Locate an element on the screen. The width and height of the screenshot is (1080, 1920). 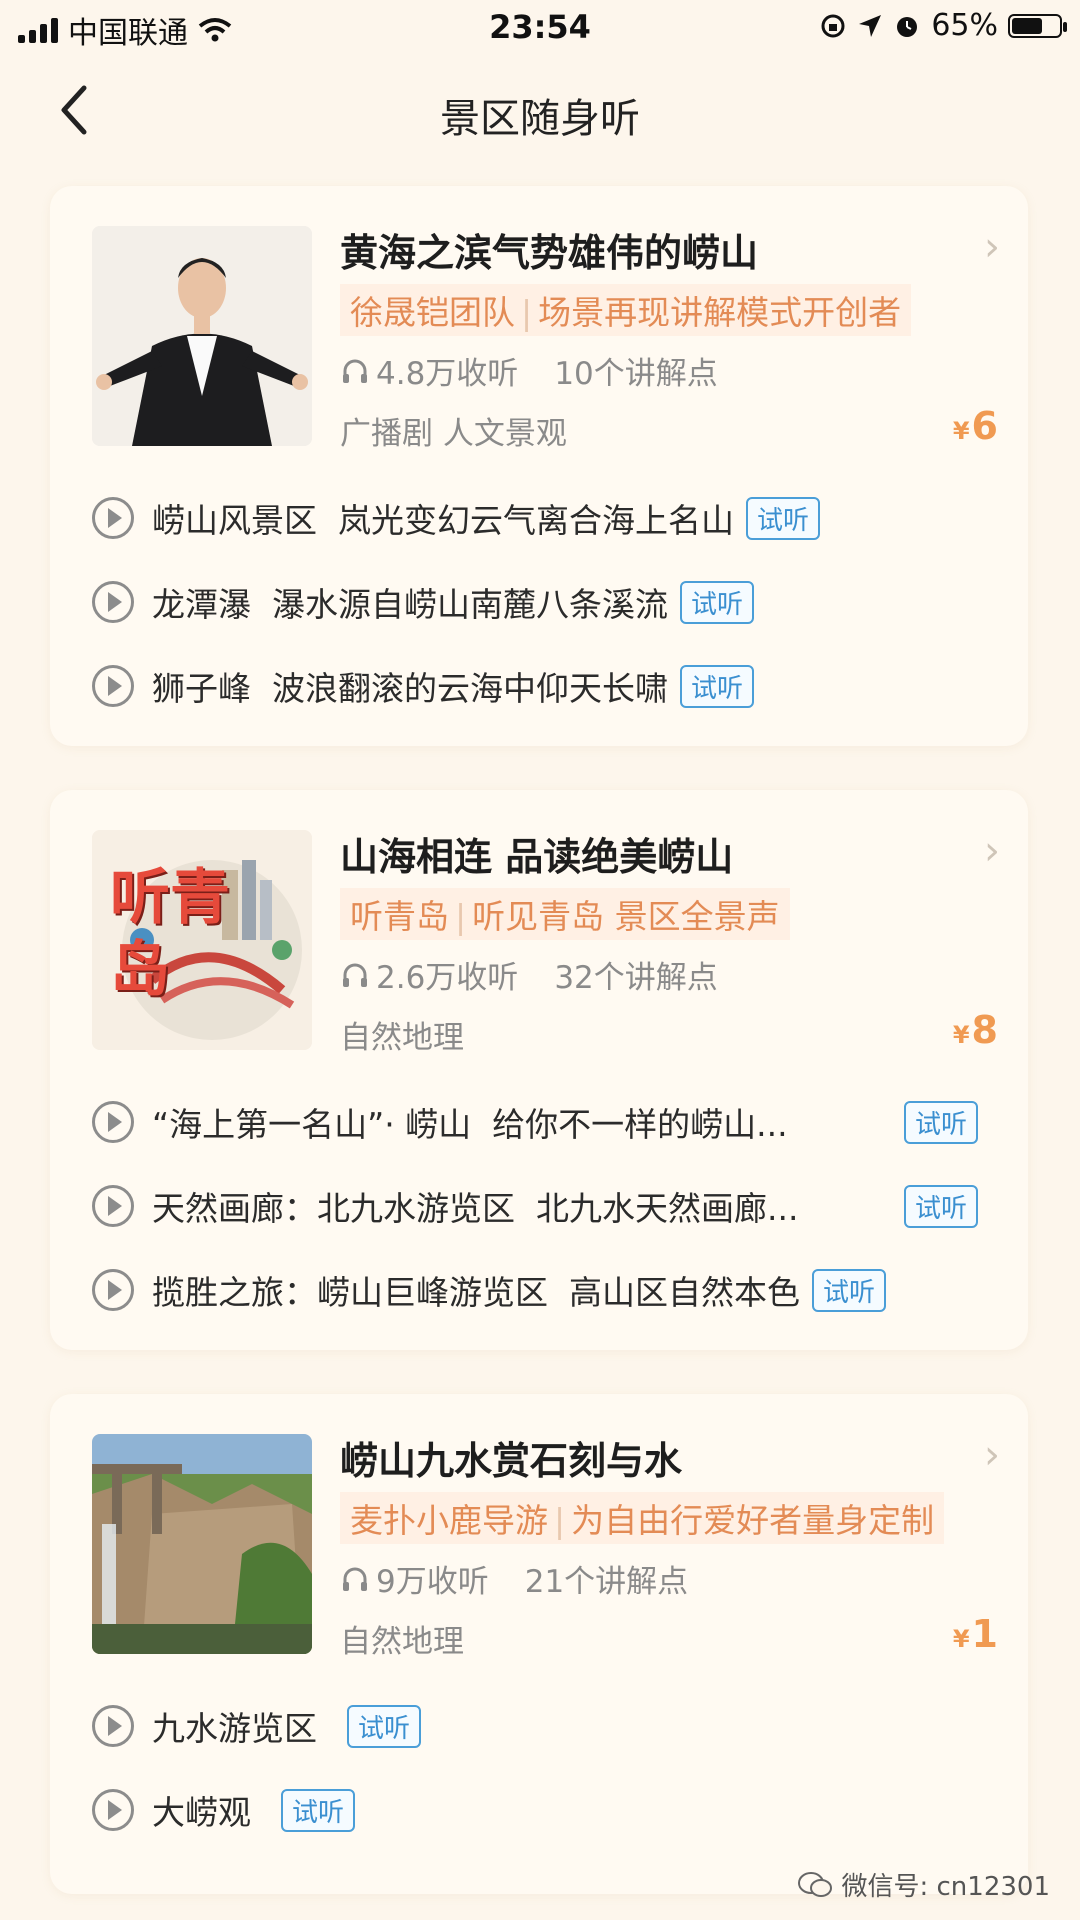
track-row: 龙潭瀑 瀑水源自崂山南麓八条溪流 试听 is located at coordinates (550, 602).